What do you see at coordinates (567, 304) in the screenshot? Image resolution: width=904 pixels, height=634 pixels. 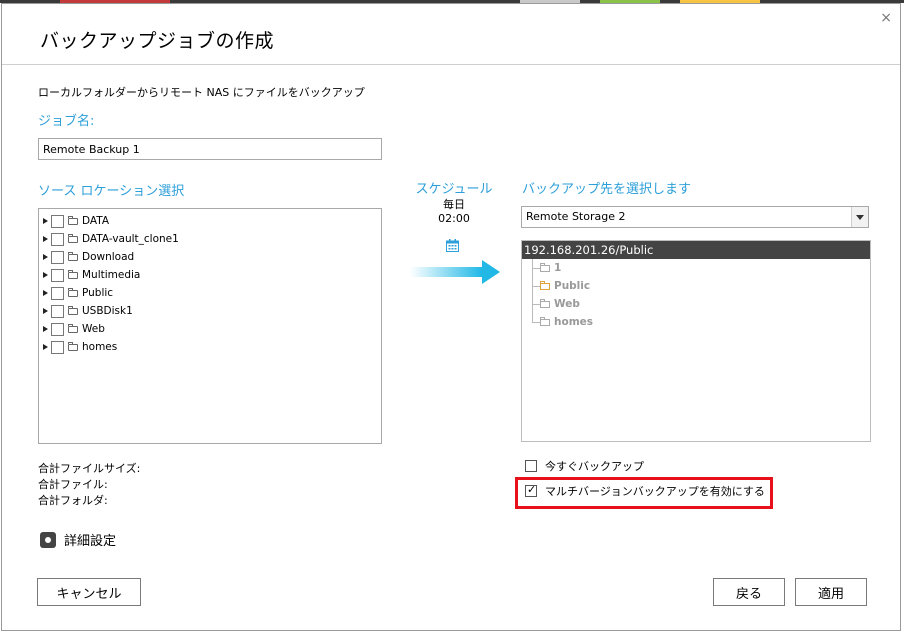 I see `dest-item-label: Web` at bounding box center [567, 304].